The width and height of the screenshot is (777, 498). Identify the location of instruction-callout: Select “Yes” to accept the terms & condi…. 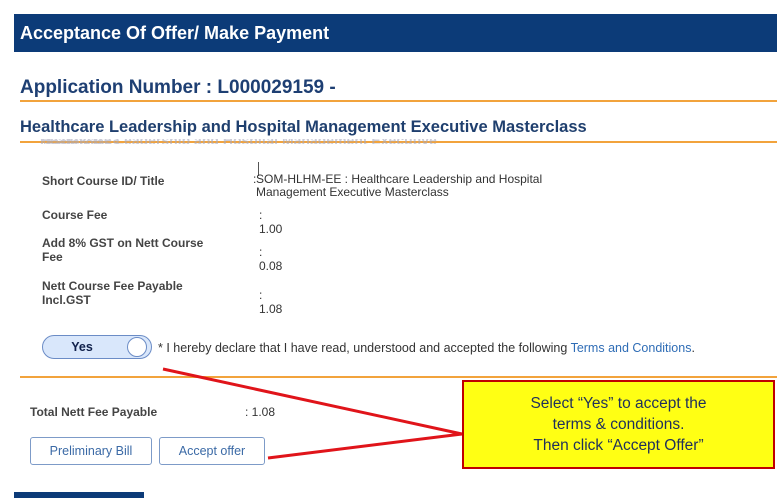
(618, 424).